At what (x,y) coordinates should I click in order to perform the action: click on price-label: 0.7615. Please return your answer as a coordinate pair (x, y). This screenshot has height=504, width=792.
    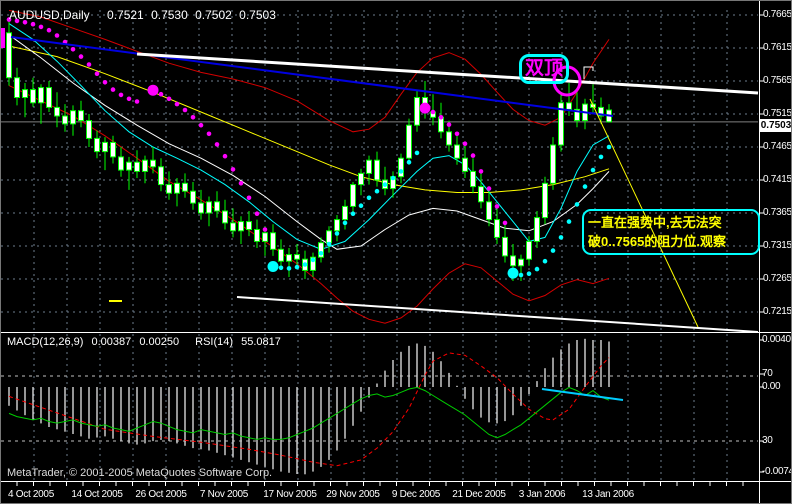
    Looking at the image, I should click on (777, 47).